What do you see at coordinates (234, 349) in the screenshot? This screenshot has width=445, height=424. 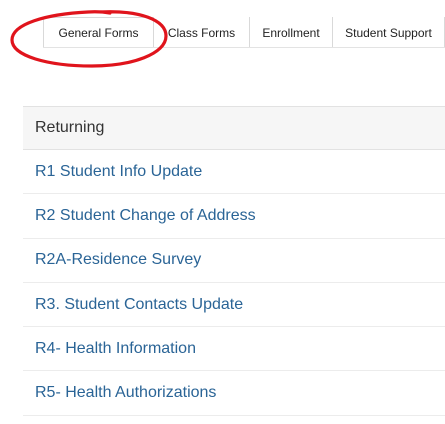 I see `list-item-r4: R4- Health Information` at bounding box center [234, 349].